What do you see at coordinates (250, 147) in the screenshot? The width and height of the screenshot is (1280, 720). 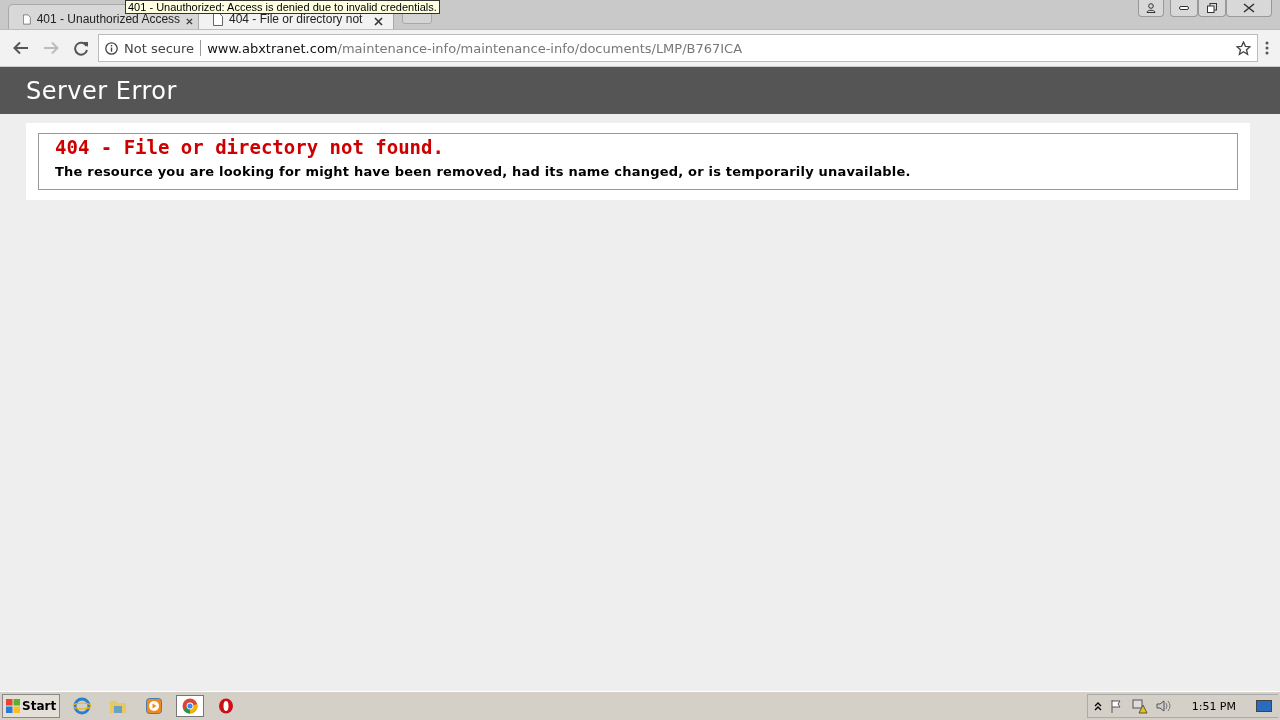 I see `error-title: 404 - File or directory not found.` at bounding box center [250, 147].